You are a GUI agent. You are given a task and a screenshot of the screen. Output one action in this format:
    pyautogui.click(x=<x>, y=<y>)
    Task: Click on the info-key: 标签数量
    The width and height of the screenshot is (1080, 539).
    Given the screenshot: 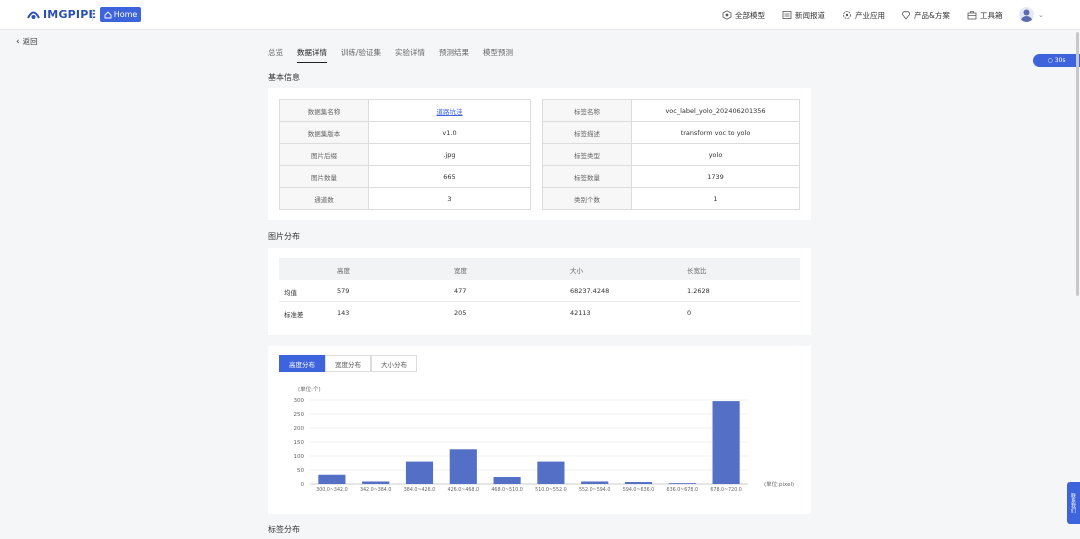 What is the action you would take?
    pyautogui.click(x=587, y=176)
    